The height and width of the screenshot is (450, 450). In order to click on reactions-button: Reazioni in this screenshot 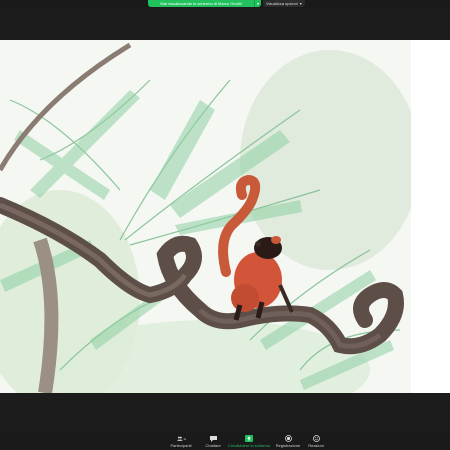, I will do `click(316, 441)`.